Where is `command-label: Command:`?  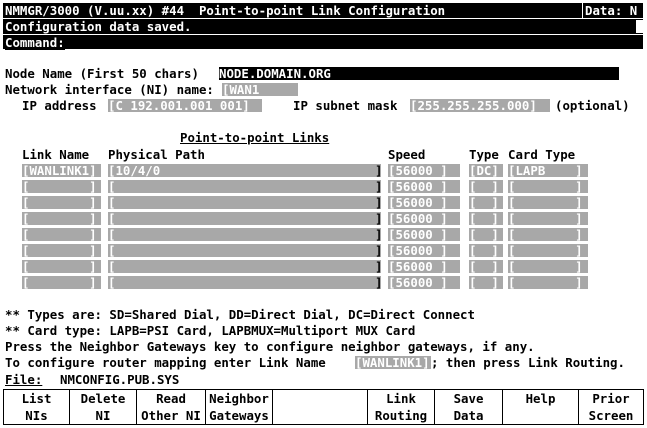 command-label: Command: is located at coordinates (35, 42).